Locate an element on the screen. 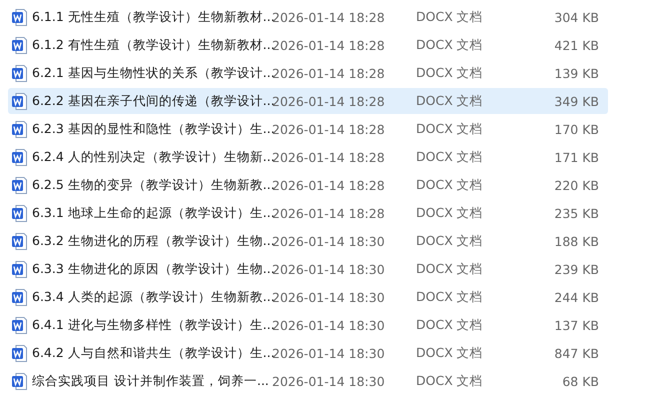 The image size is (654, 420). file-row: 6.2.2 基因在亲子代间的传递（教学设计...2026-01-14 18:28 DOCX 文档 349 KB is located at coordinates (308, 101).